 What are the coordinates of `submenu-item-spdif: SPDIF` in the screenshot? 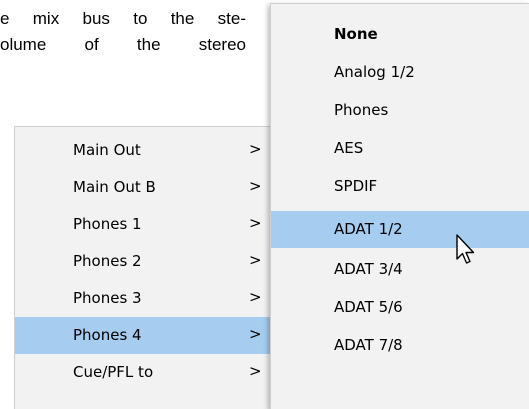 It's located at (400, 186).